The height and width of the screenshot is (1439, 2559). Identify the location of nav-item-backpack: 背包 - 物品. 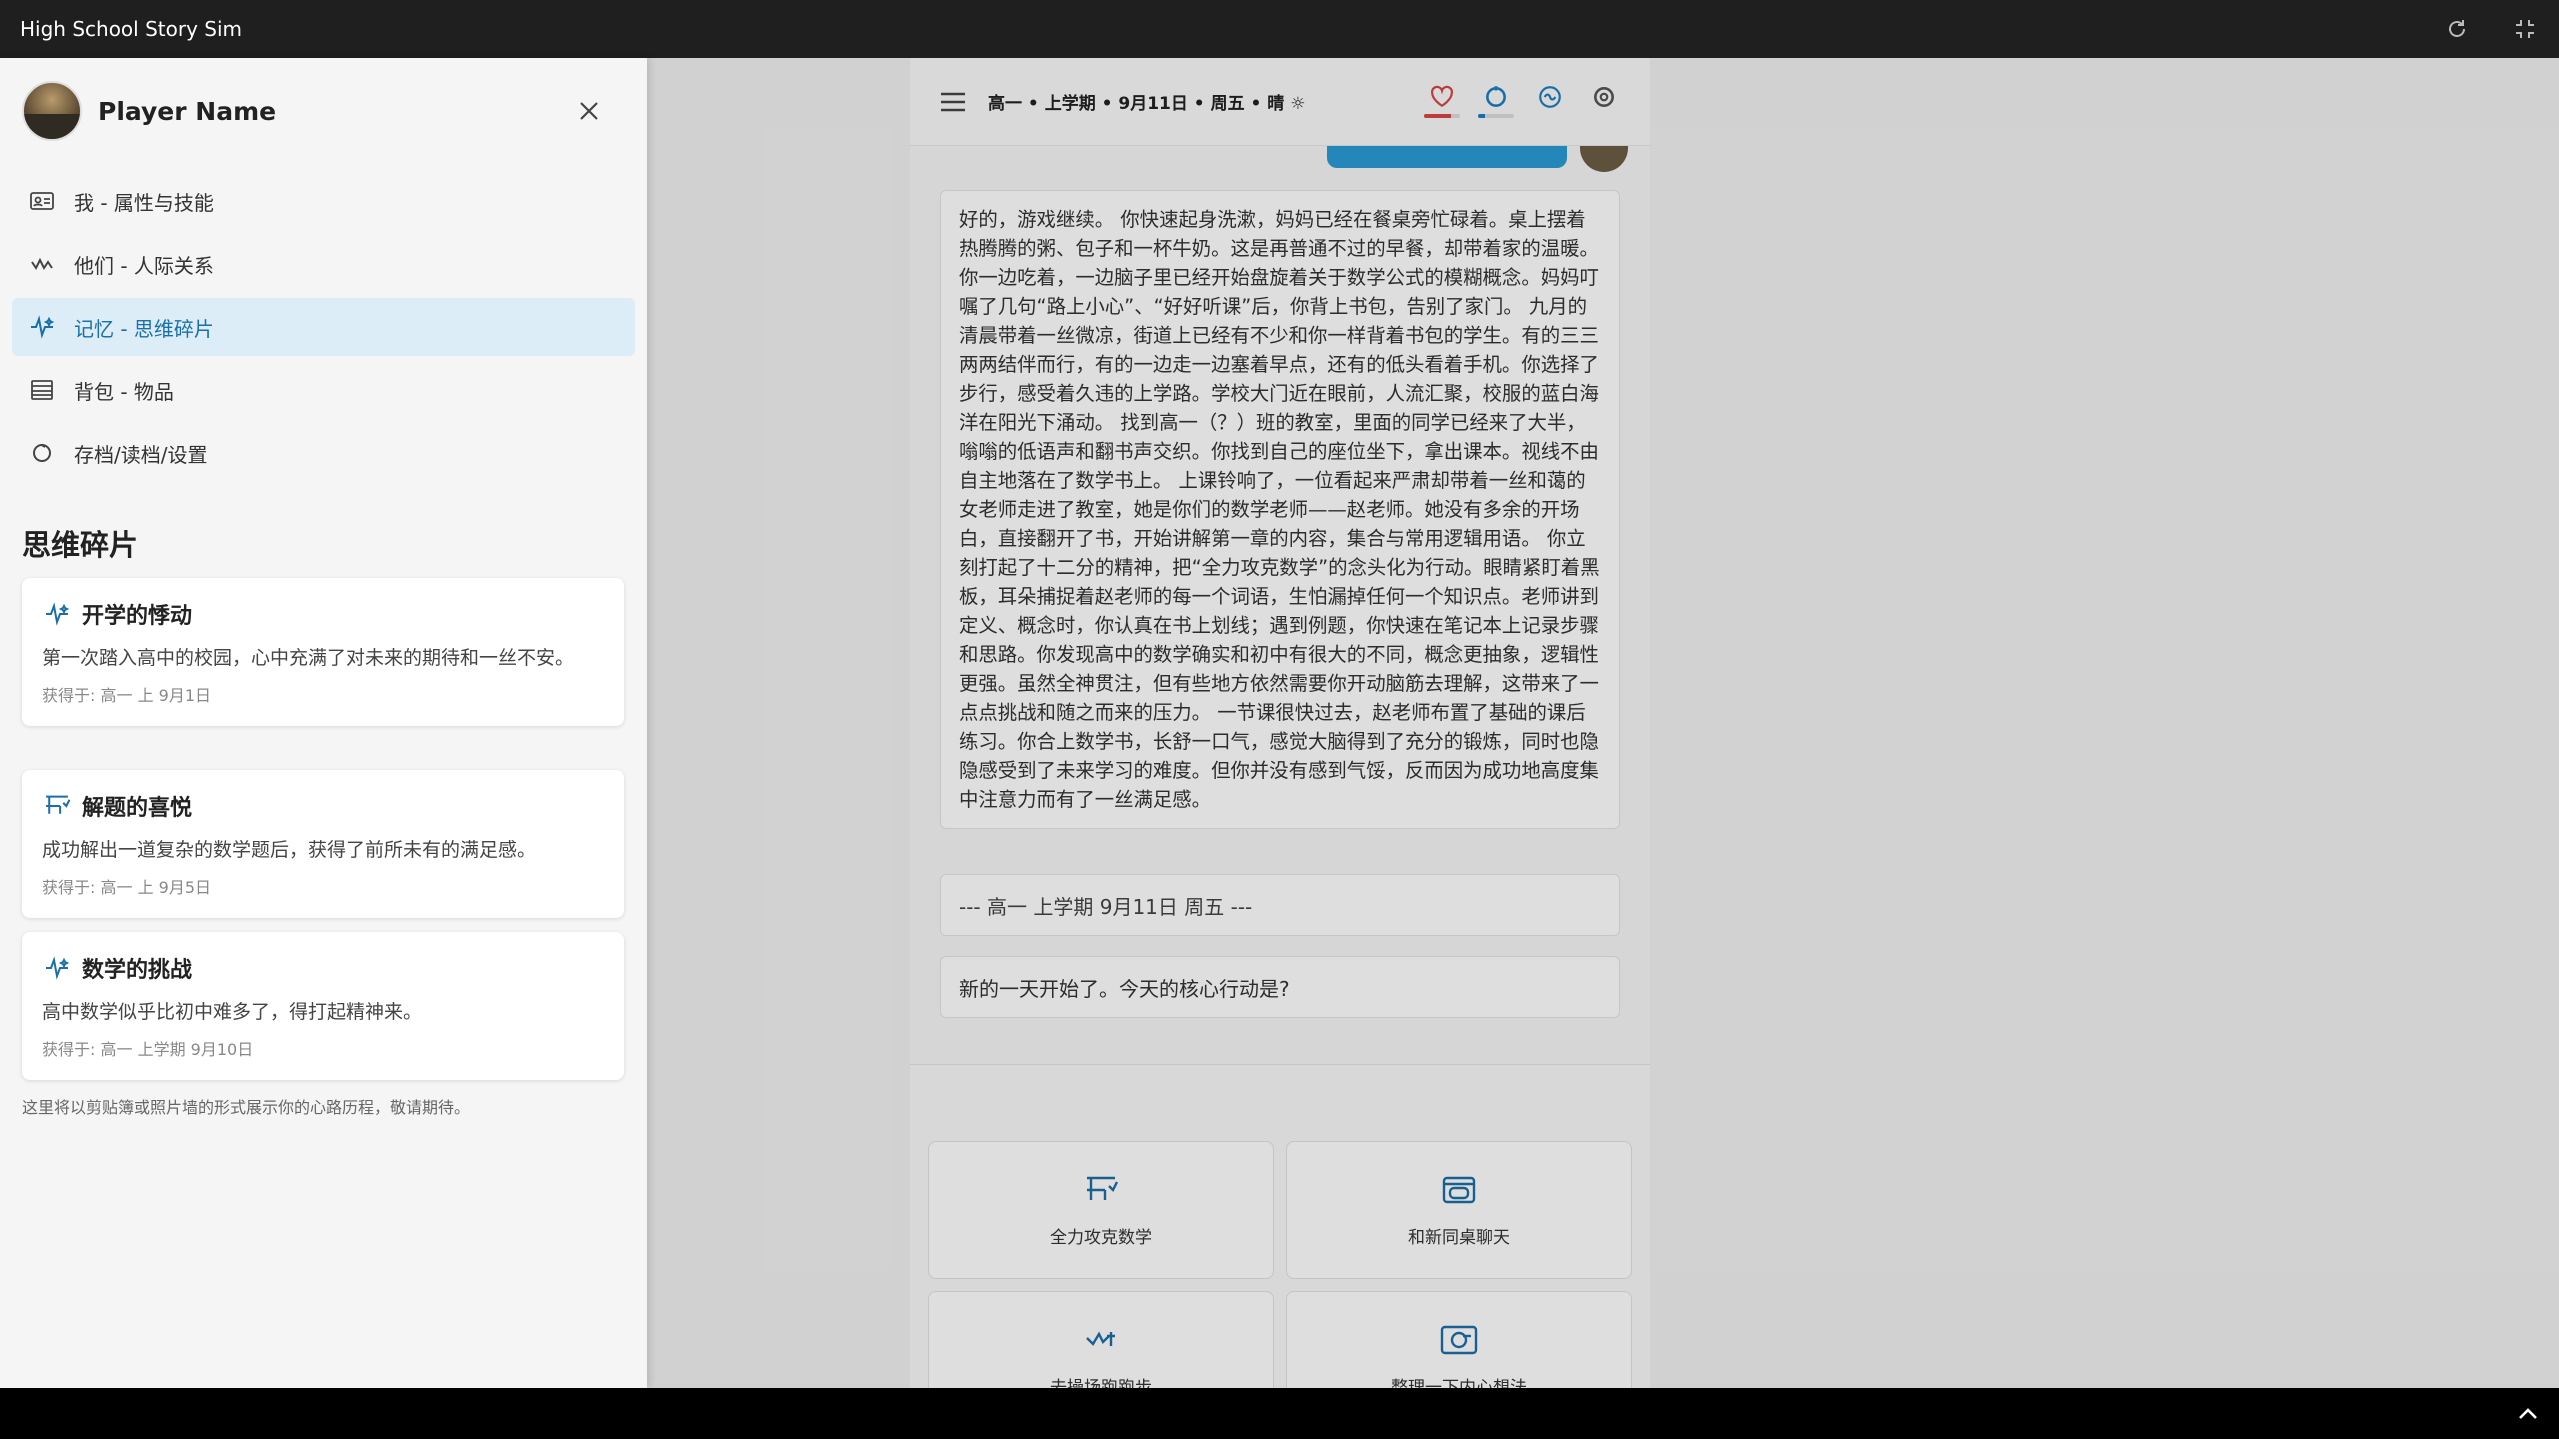
(323, 390).